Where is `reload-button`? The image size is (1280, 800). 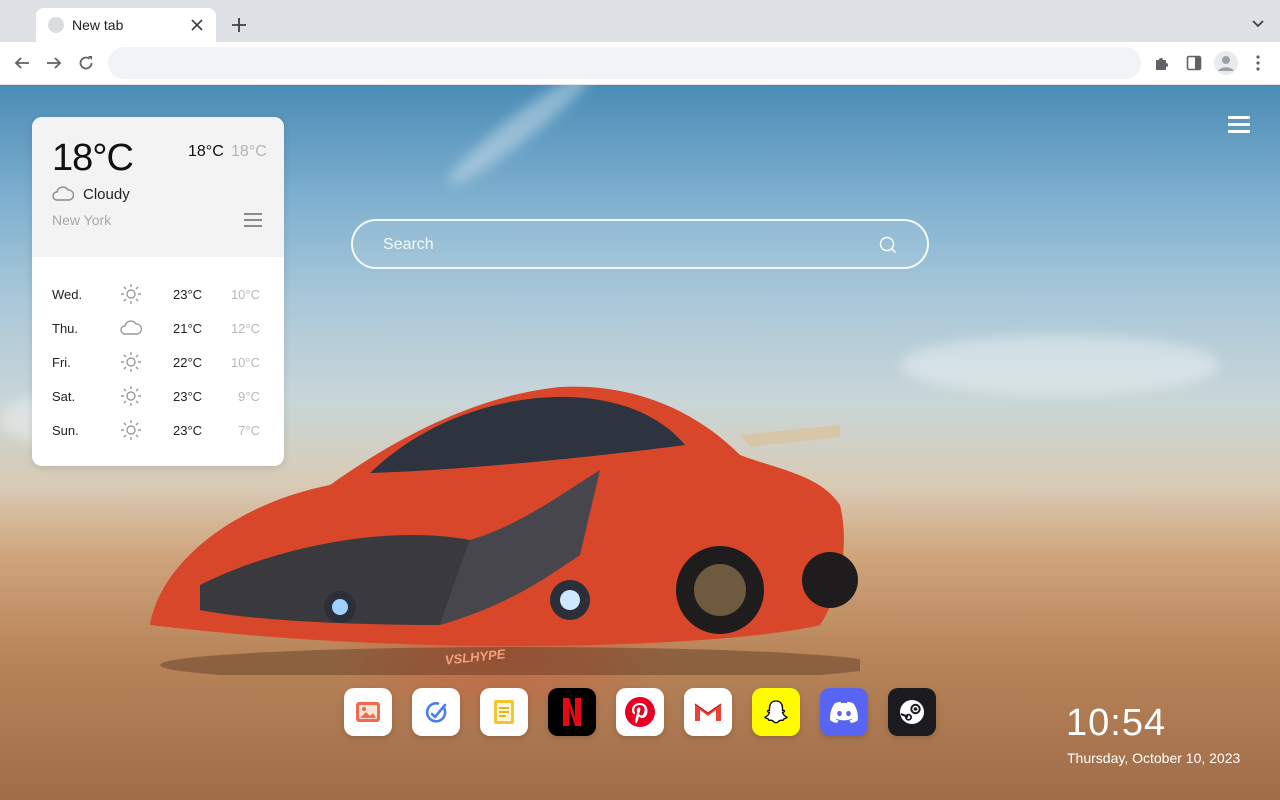
reload-button is located at coordinates (86, 63).